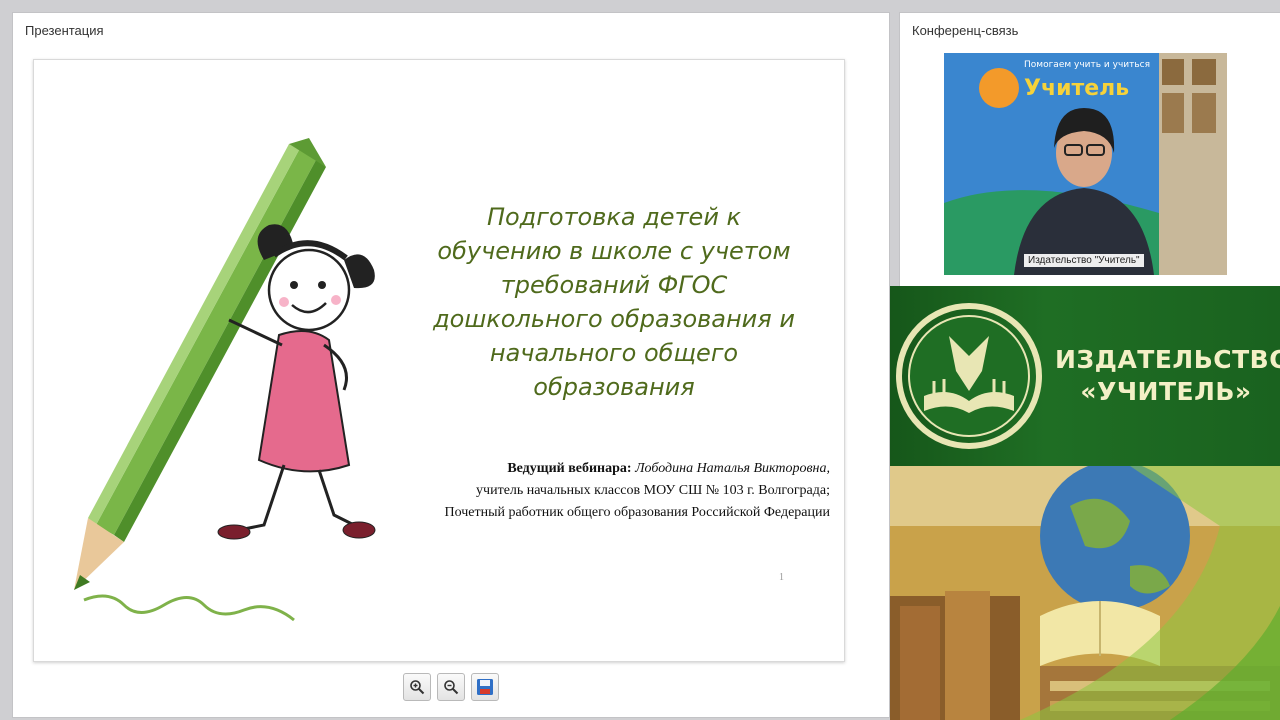 The width and height of the screenshot is (1280, 720). Describe the element at coordinates (1076, 88) in the screenshot. I see `video-banner-brand: Учитель` at that location.